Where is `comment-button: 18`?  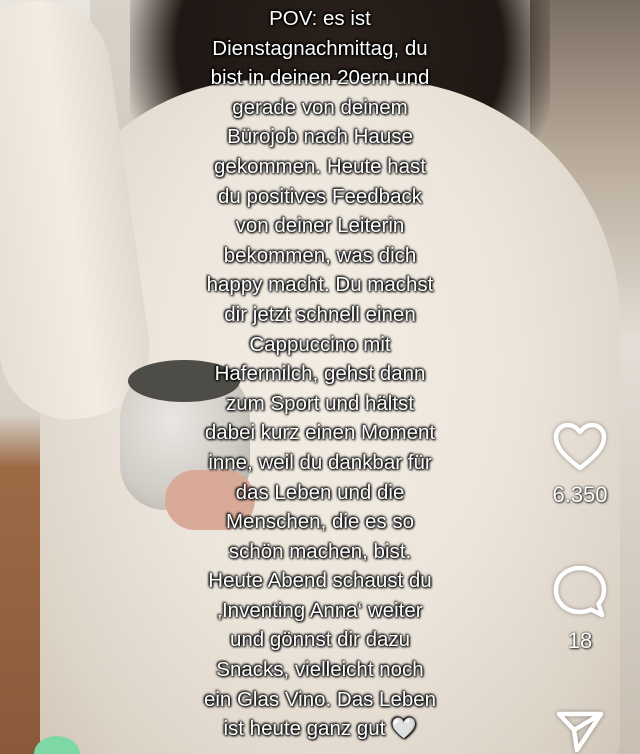 comment-button: 18 is located at coordinates (580, 609).